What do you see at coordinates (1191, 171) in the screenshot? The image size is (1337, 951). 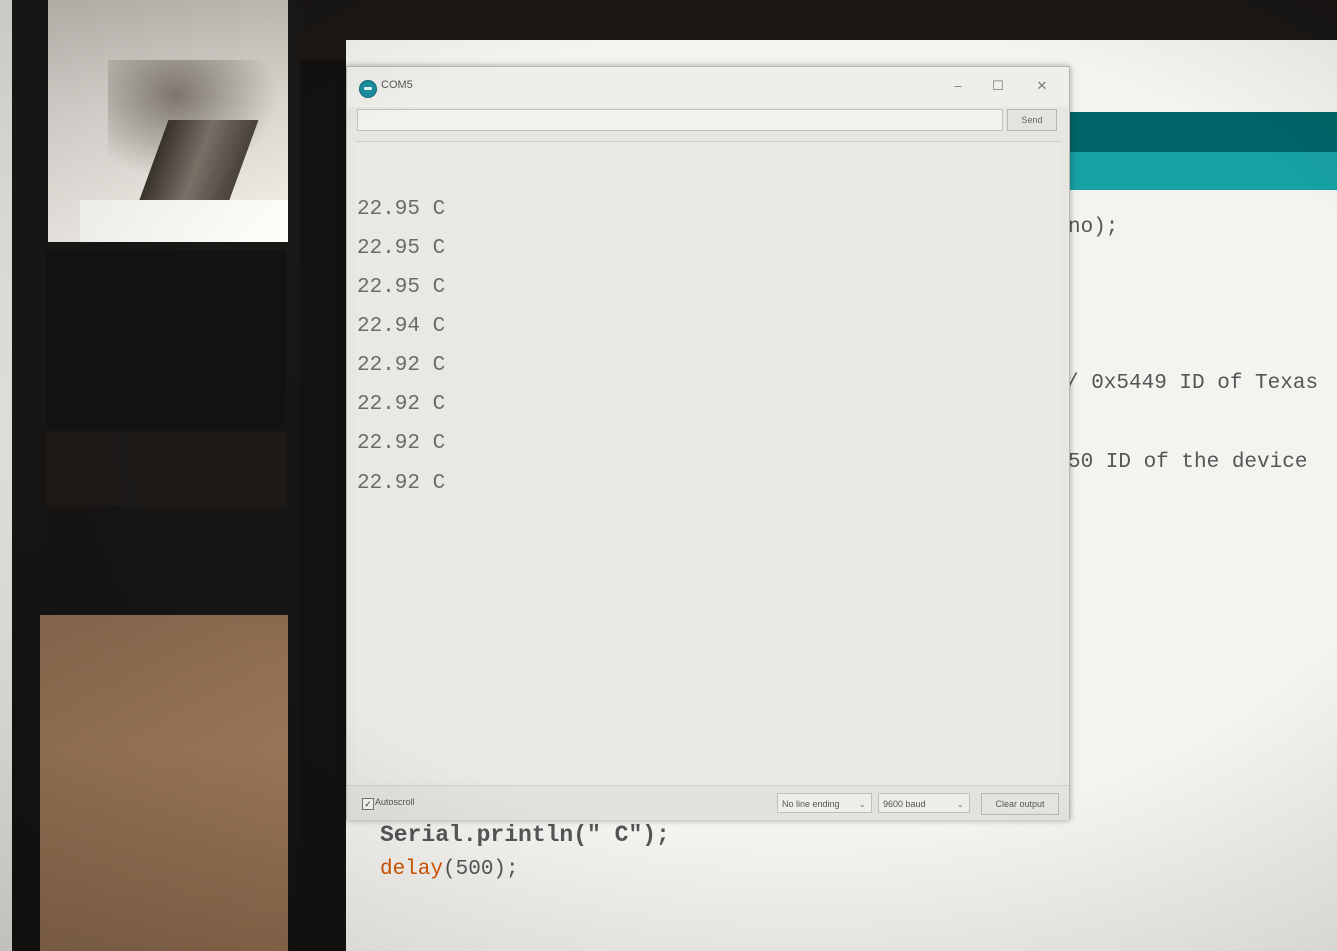 I see `ide-tab-bar` at bounding box center [1191, 171].